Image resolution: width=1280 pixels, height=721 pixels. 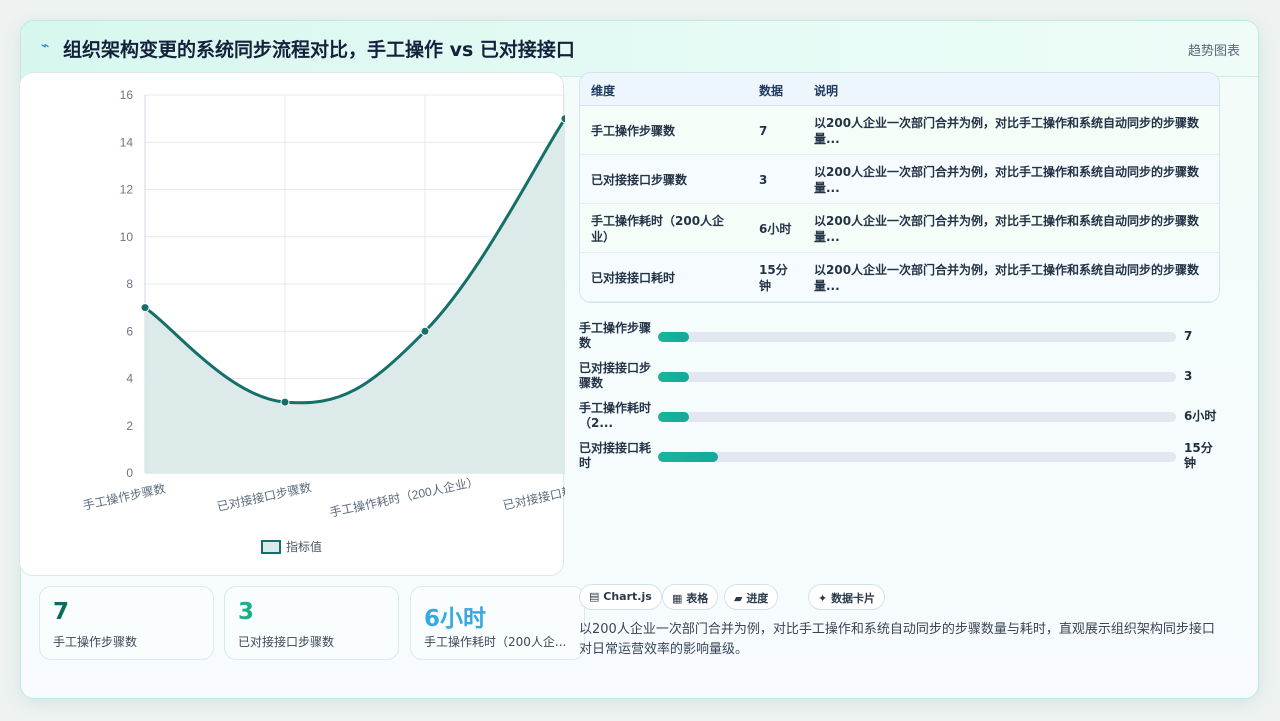 What do you see at coordinates (615, 375) in the screenshot?
I see `progress-label: 已对接接口步骤数` at bounding box center [615, 375].